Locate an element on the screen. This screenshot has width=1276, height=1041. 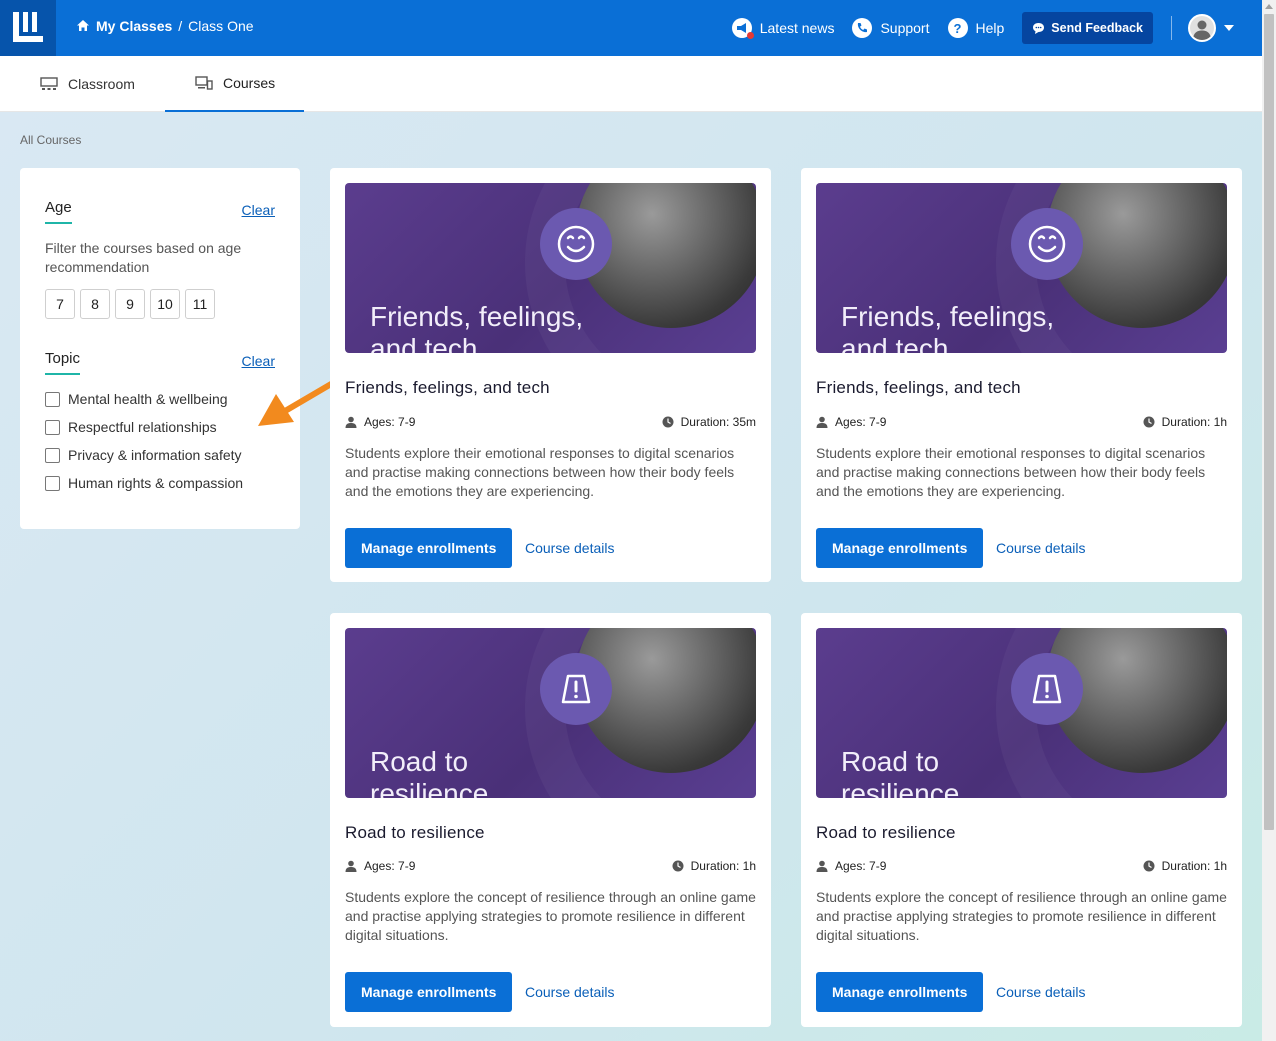
tab-courses-label: Courses is located at coordinates (249, 83).